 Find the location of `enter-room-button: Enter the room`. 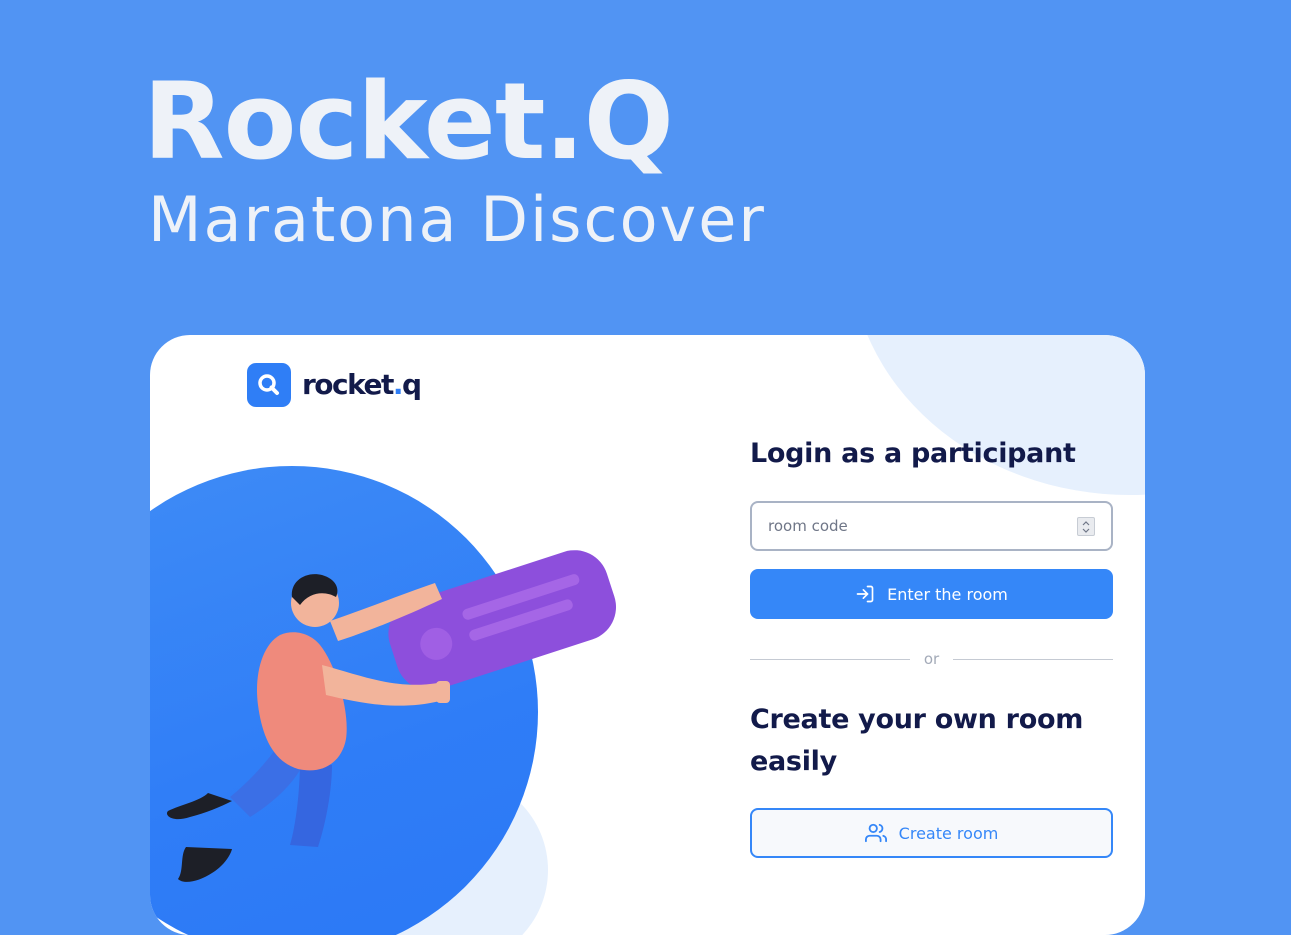

enter-room-button: Enter the room is located at coordinates (931, 594).